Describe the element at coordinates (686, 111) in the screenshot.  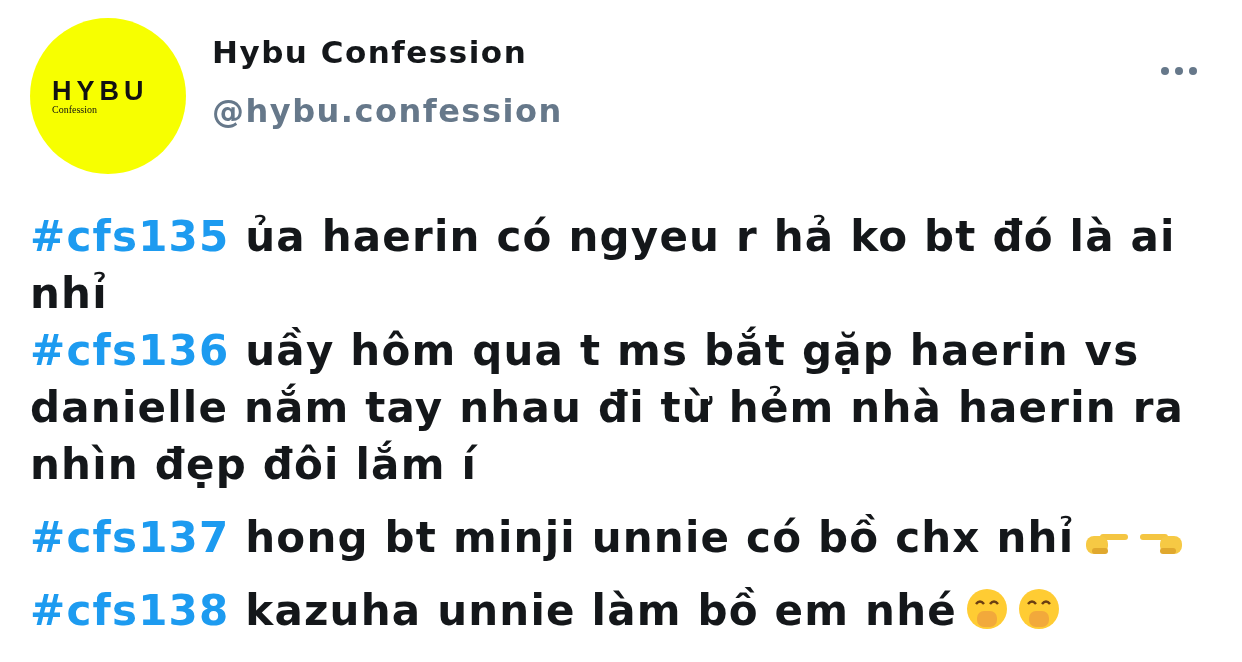
I see `account-handle: @hybu.confession` at that location.